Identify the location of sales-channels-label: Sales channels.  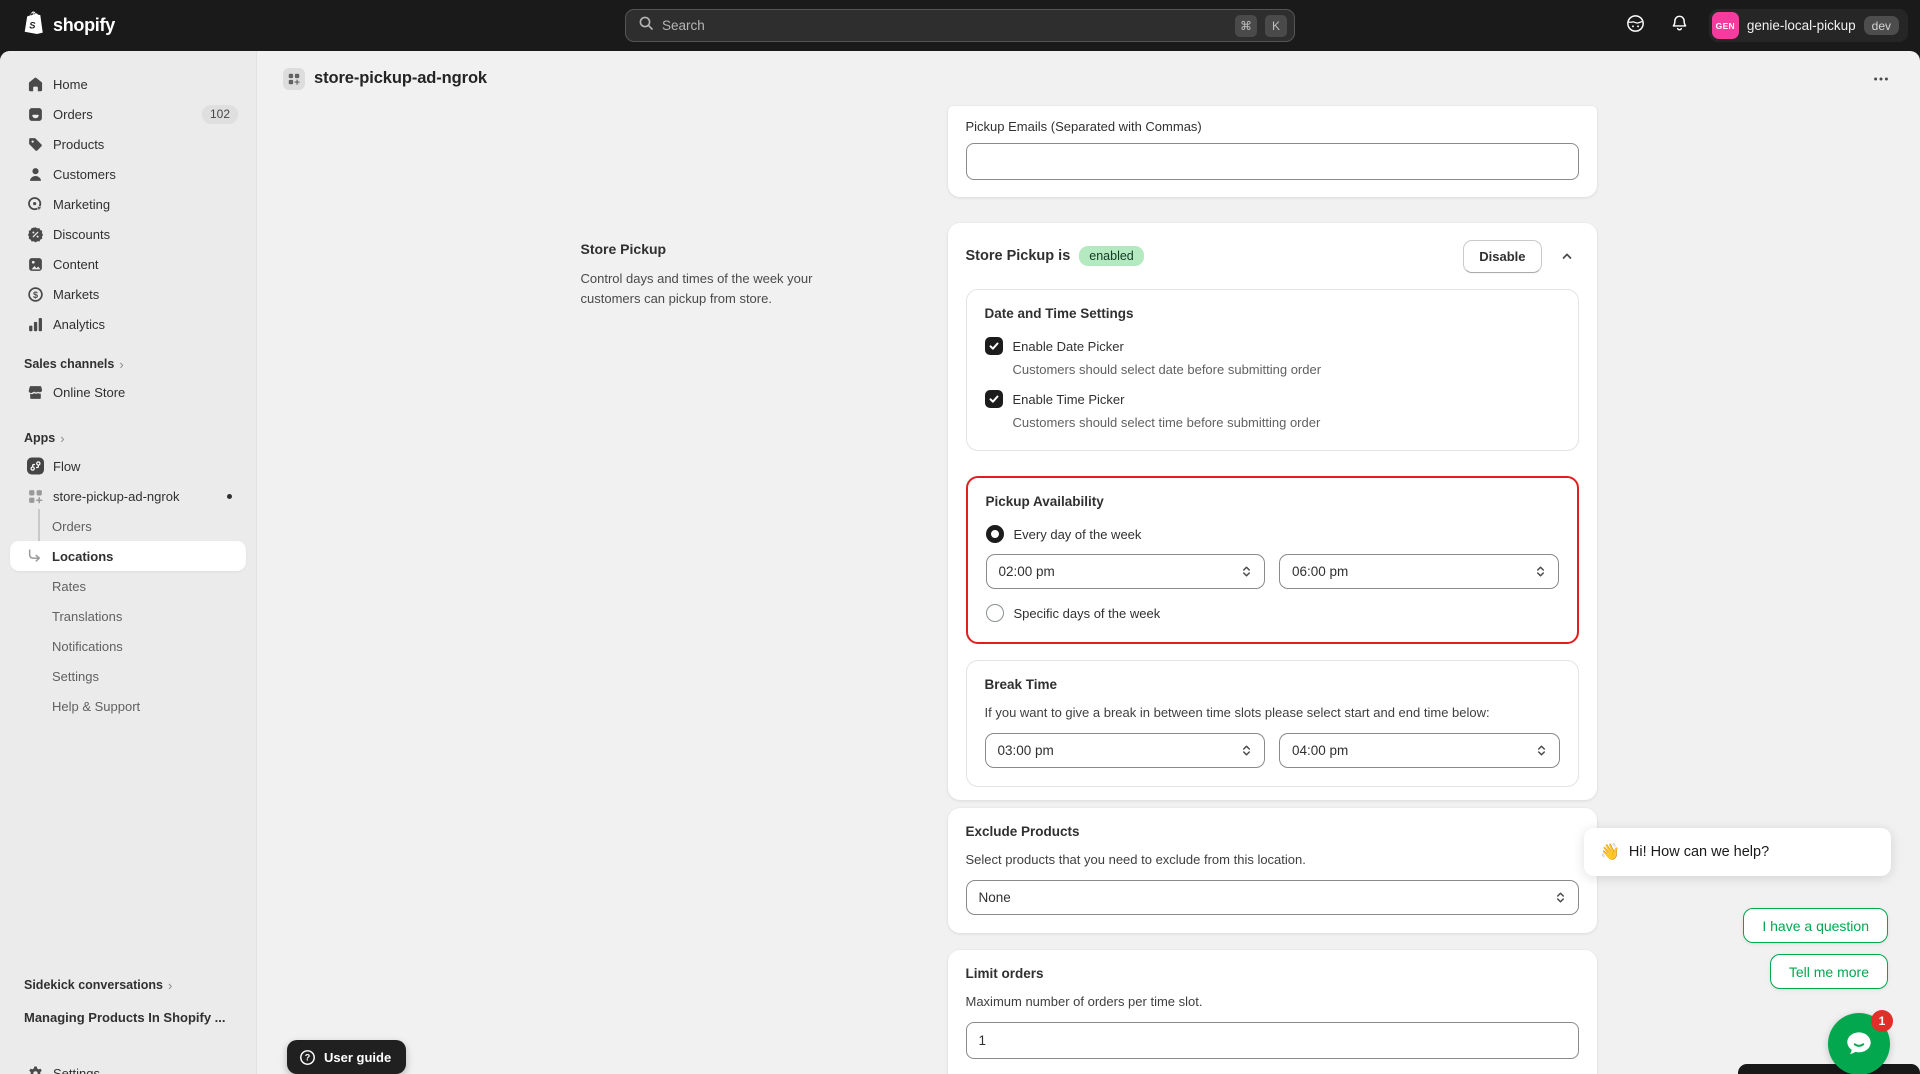
(69, 364).